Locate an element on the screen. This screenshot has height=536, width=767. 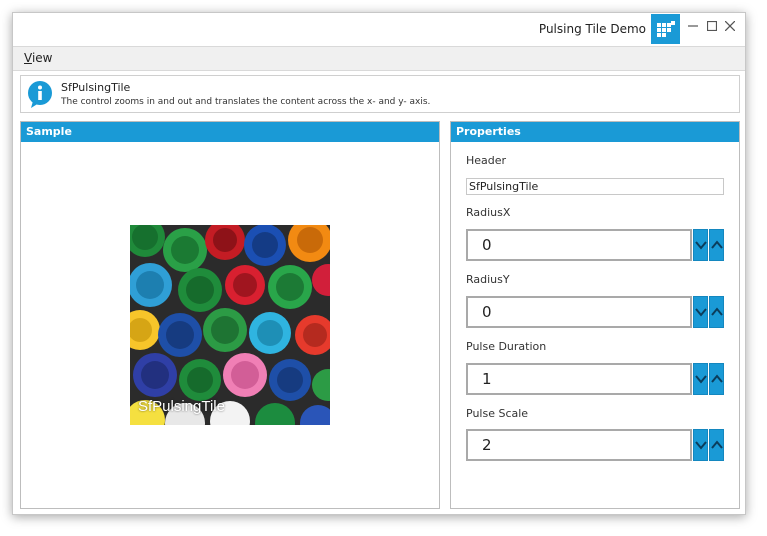
pulse-scale-up-button is located at coordinates (716, 445).